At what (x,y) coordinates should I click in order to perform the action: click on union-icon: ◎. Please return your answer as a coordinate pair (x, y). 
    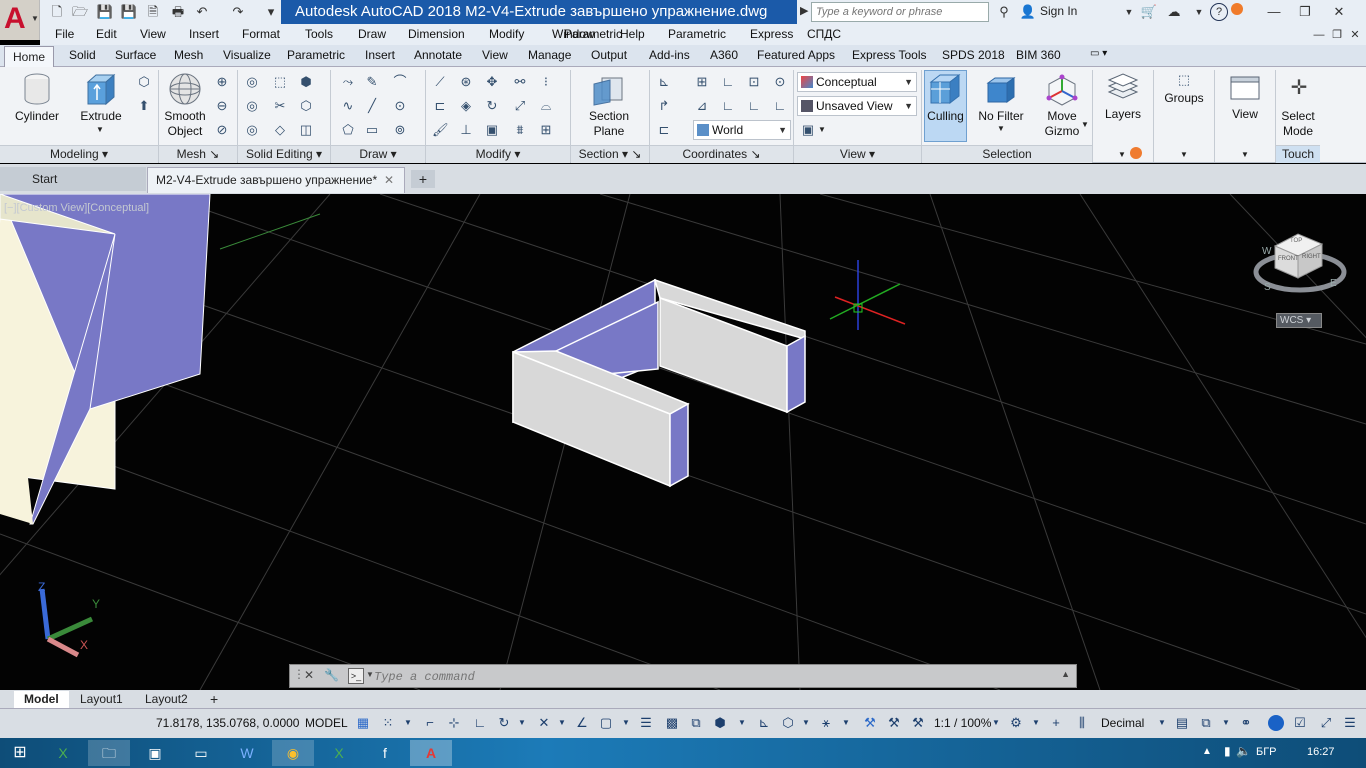
    Looking at the image, I should click on (252, 82).